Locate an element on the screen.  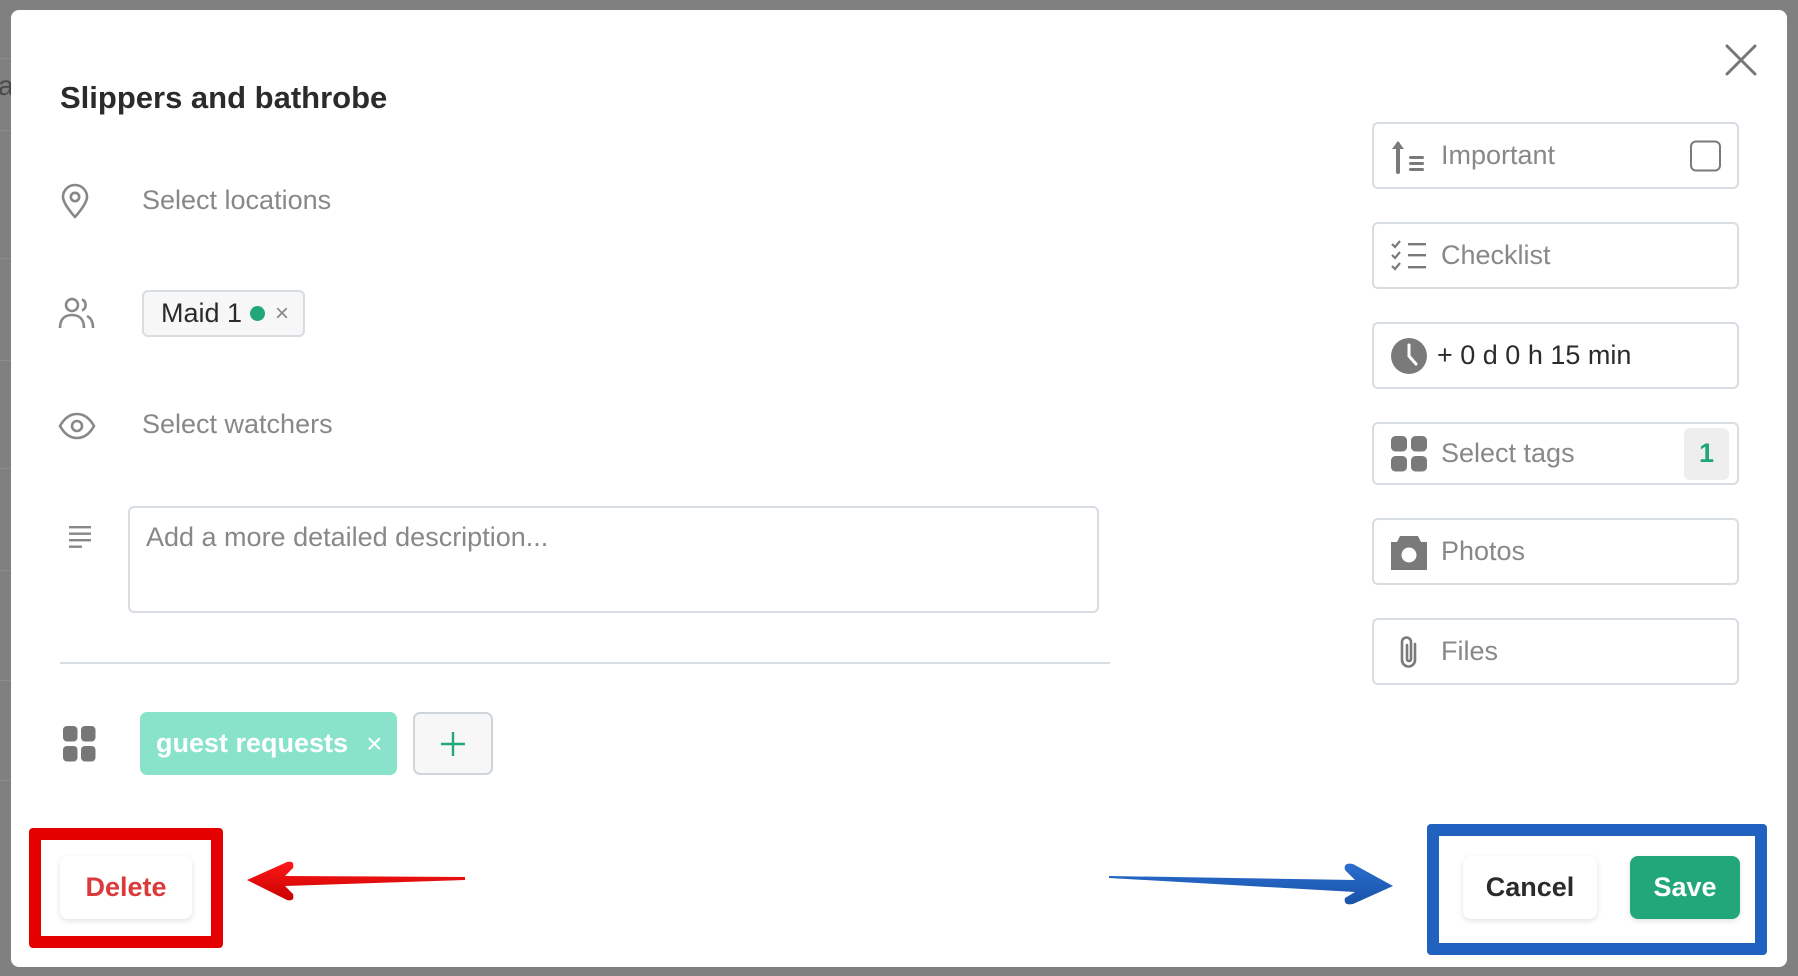
checklist-icon is located at coordinates (1408, 255).